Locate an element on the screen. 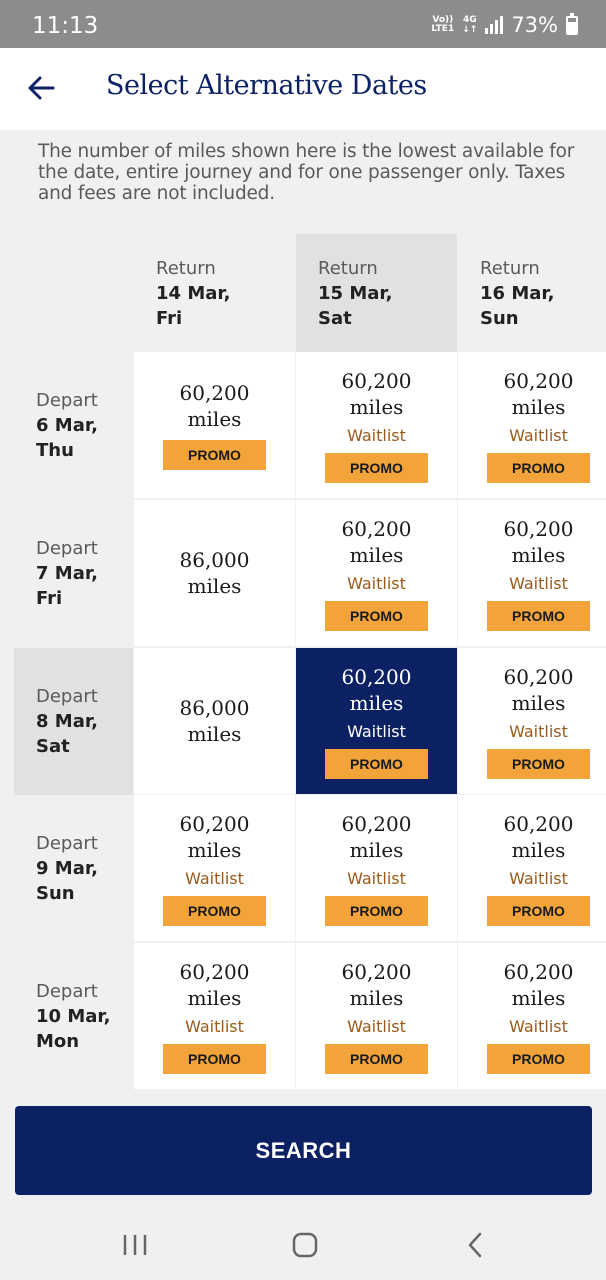  column-date: 14 Mar, is located at coordinates (193, 293).